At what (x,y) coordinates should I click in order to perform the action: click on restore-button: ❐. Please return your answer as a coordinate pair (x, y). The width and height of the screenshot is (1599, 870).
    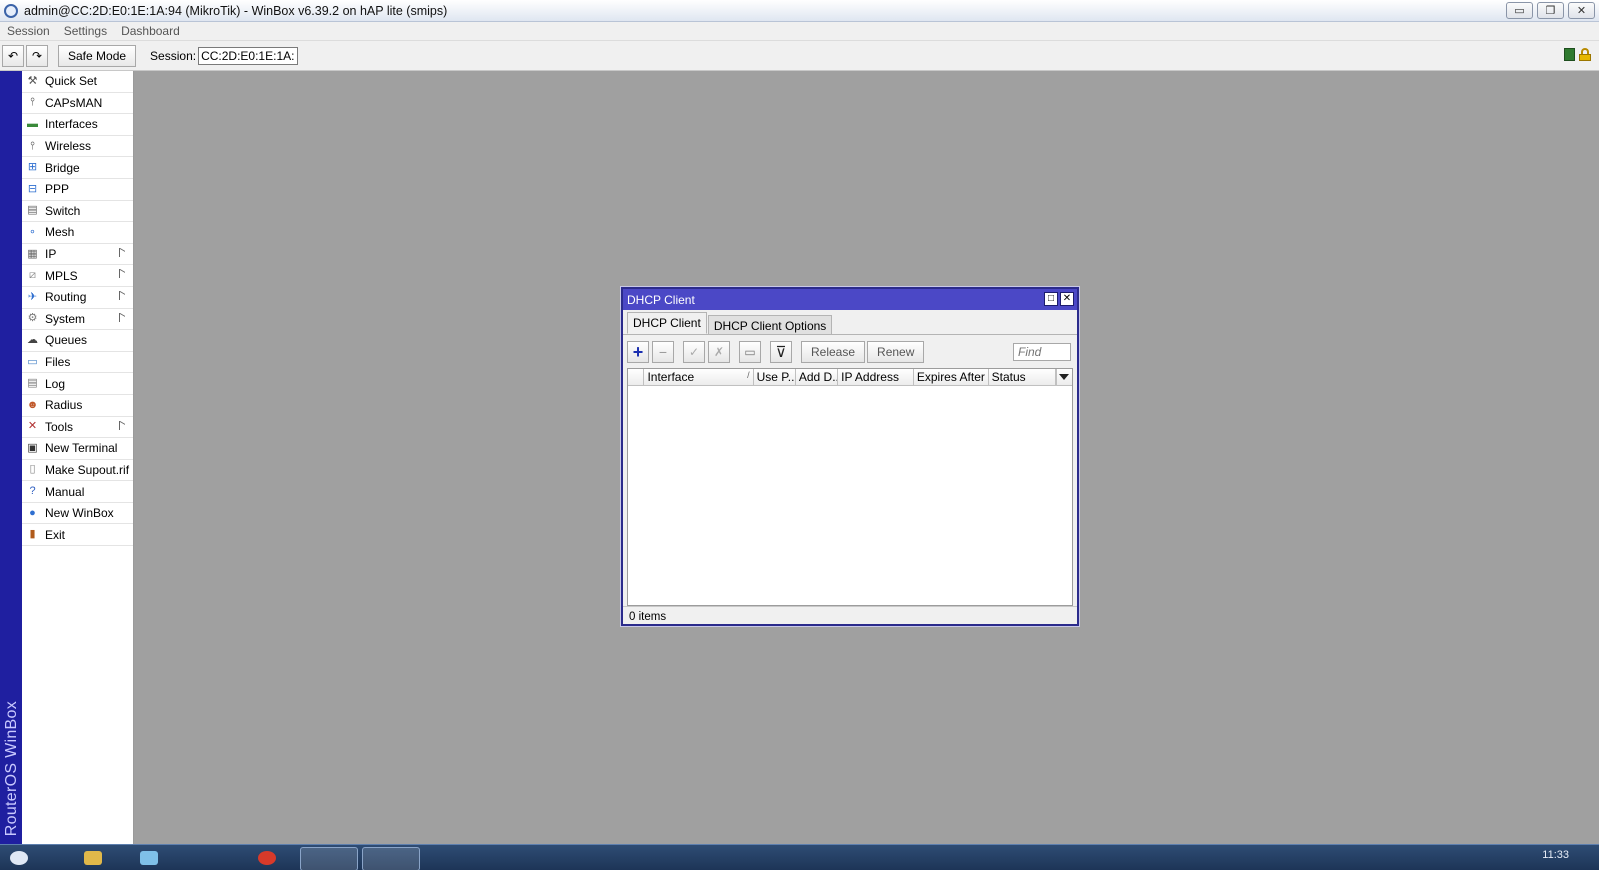
    Looking at the image, I should click on (1550, 10).